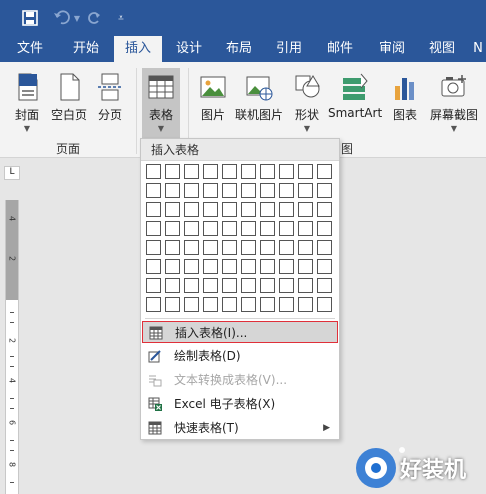 The height and width of the screenshot is (494, 486). What do you see at coordinates (189, 49) in the screenshot?
I see `tab-design: 设计` at bounding box center [189, 49].